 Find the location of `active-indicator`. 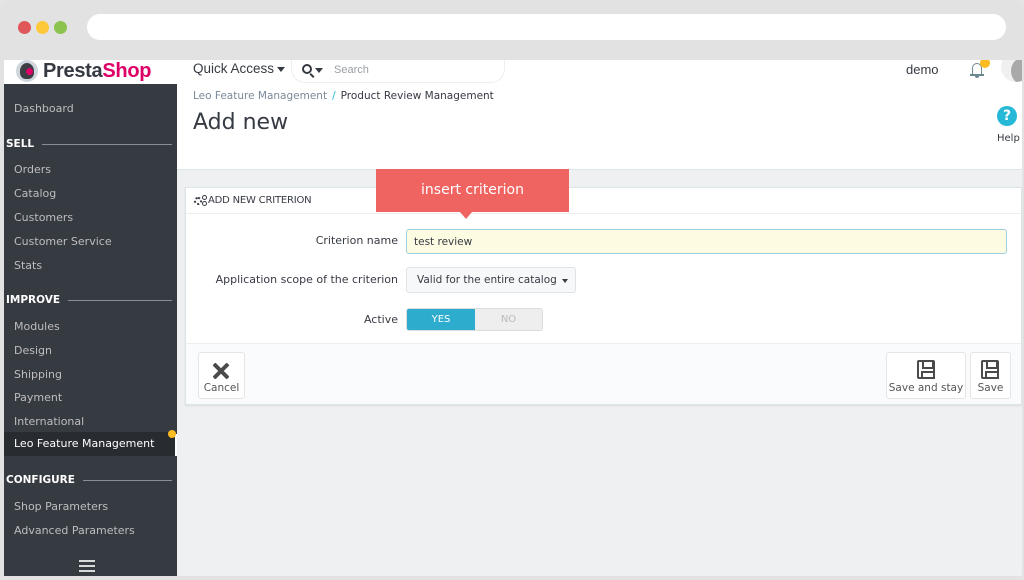

active-indicator is located at coordinates (176, 445).